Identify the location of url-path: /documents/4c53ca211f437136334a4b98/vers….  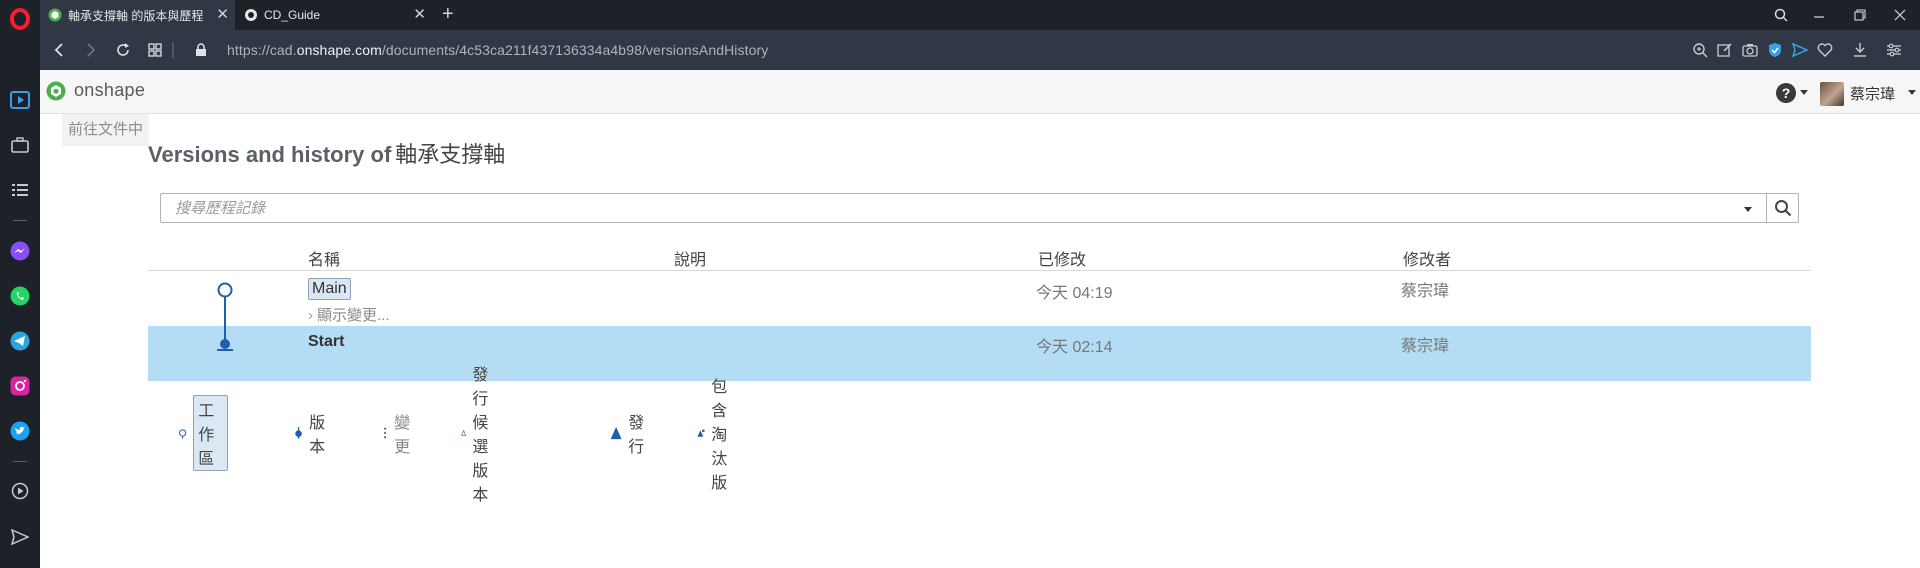
(575, 50).